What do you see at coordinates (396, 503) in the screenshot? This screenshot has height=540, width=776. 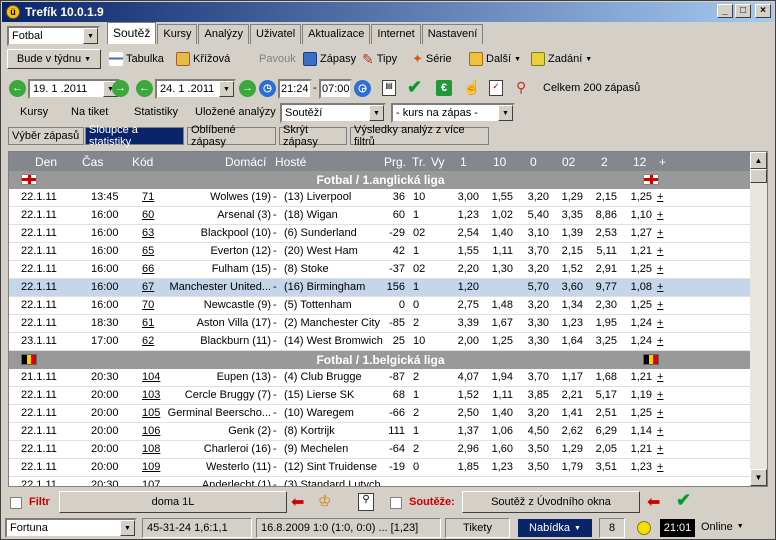 I see `souteze-checkbox` at bounding box center [396, 503].